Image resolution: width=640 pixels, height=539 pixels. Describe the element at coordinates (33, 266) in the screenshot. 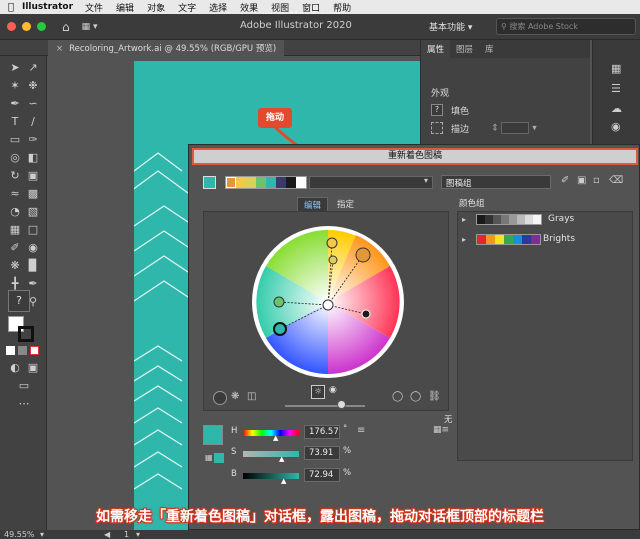

I see `column-graph-tool-icon: ▉` at that location.